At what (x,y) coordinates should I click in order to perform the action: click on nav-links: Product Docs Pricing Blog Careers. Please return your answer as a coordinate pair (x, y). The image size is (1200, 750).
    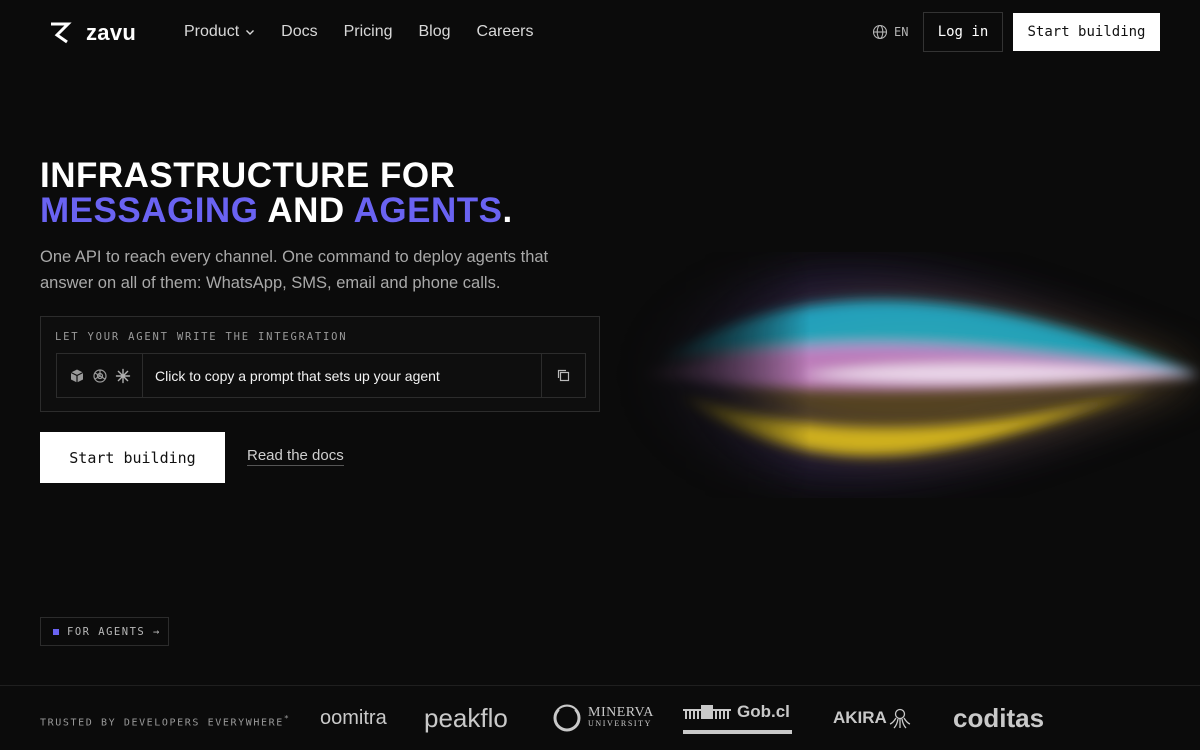
    Looking at the image, I should click on (358, 32).